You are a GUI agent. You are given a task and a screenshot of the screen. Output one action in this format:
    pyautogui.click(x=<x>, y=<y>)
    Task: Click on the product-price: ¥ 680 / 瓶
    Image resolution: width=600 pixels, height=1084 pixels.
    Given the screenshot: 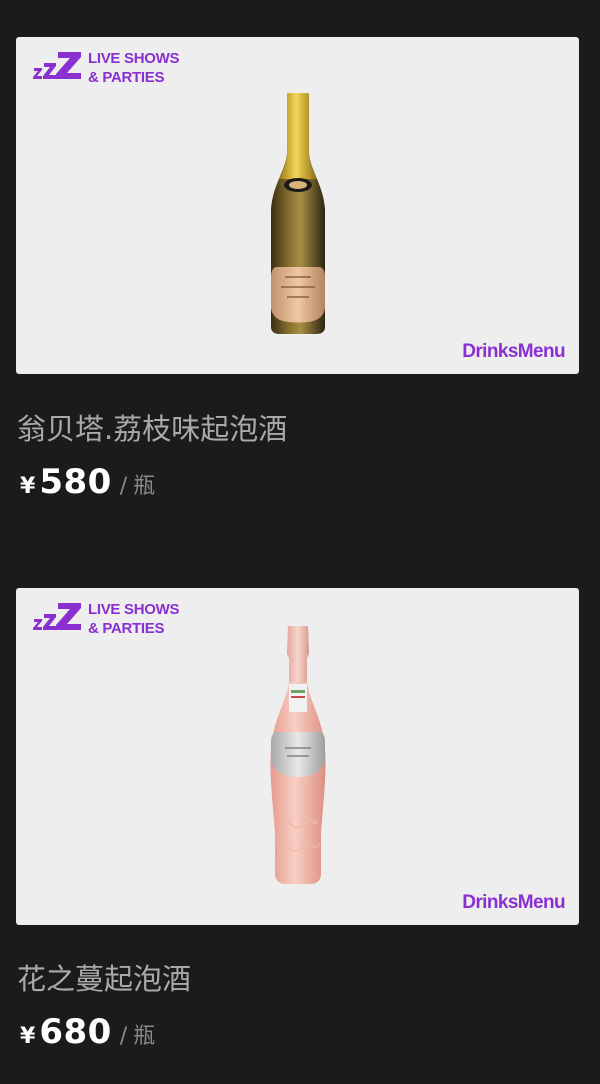 What is the action you would take?
    pyautogui.click(x=87, y=1032)
    